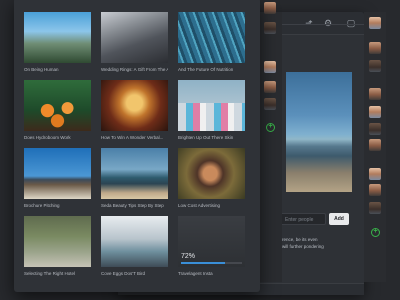 The height and width of the screenshot is (300, 400). Describe the element at coordinates (303, 246) in the screenshot. I see `comment-line: will further pondering` at that location.